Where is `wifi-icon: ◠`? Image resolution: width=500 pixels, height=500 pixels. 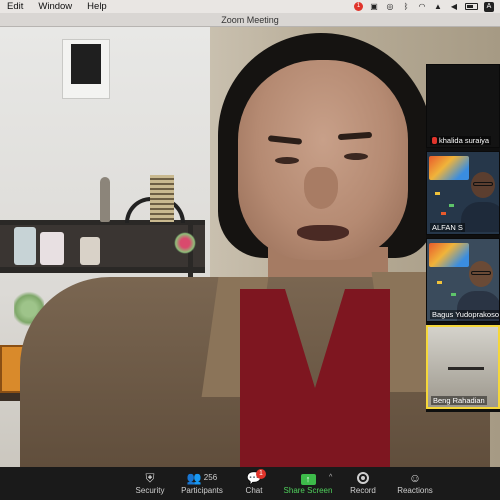 wifi-icon: ◠ is located at coordinates (422, 6).